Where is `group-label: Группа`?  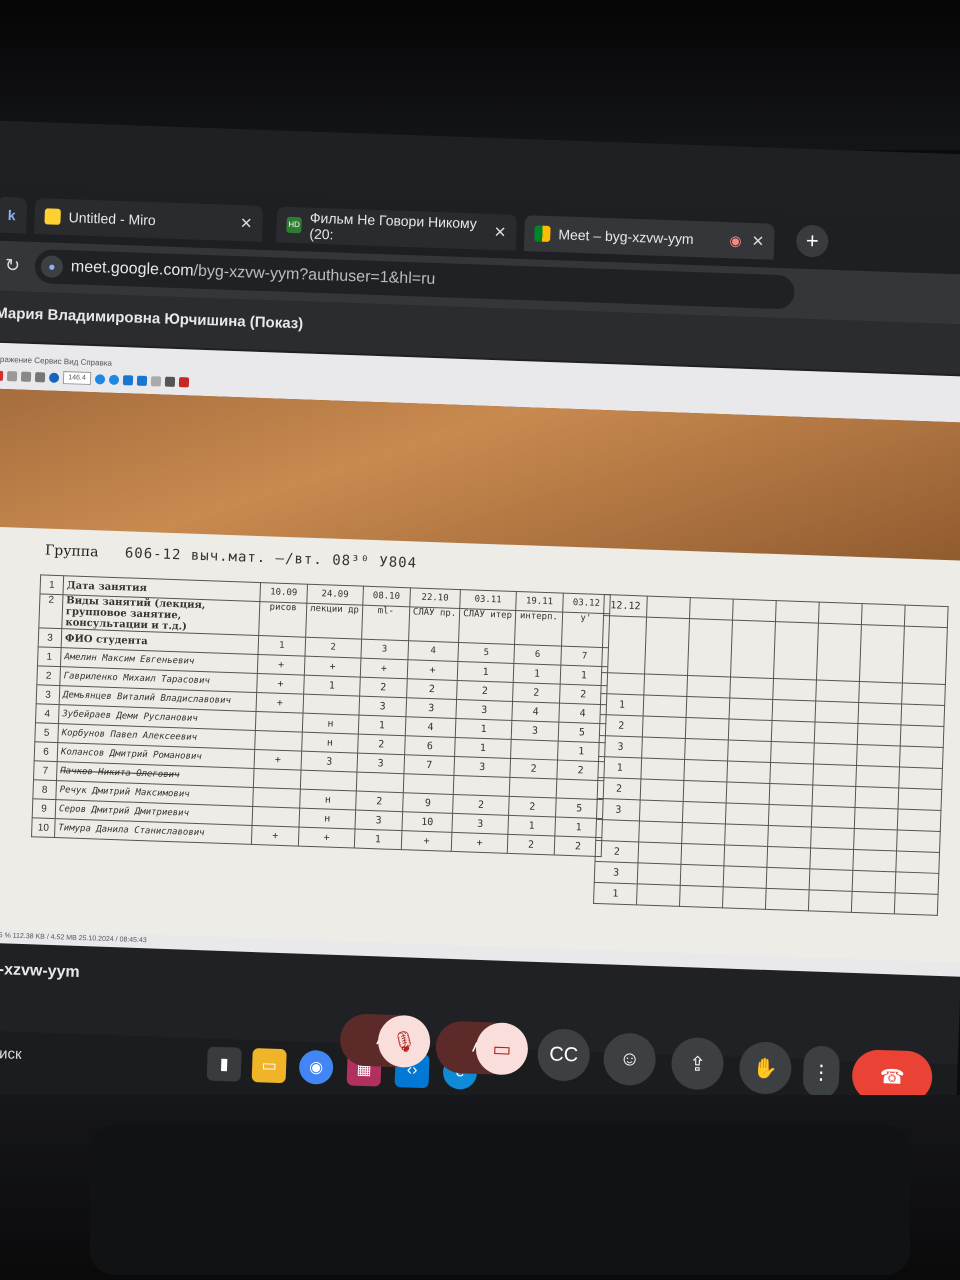
group-label: Группа is located at coordinates (71, 551).